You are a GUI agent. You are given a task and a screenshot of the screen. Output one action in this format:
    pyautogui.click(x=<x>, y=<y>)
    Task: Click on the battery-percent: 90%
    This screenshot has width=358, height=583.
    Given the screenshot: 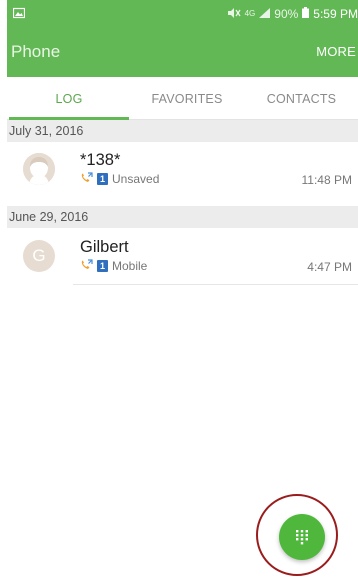 What is the action you would take?
    pyautogui.click(x=286, y=13)
    